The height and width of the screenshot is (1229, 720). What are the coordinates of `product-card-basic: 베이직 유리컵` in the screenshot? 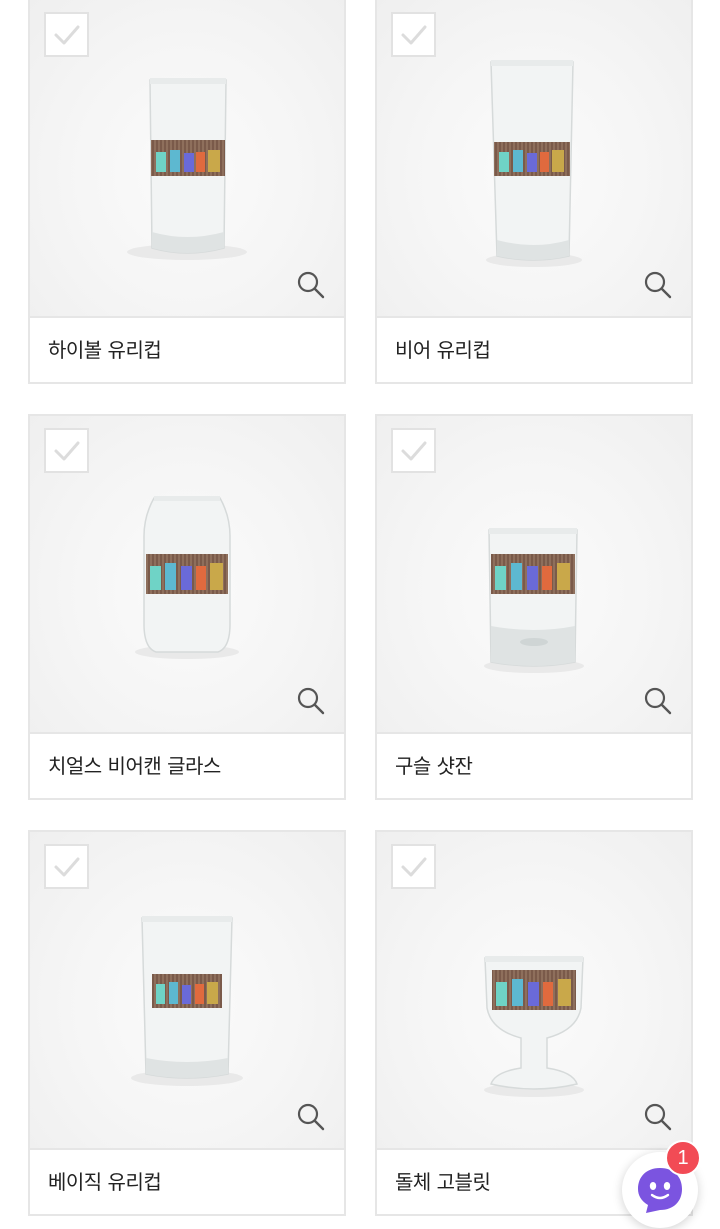 It's located at (187, 1023).